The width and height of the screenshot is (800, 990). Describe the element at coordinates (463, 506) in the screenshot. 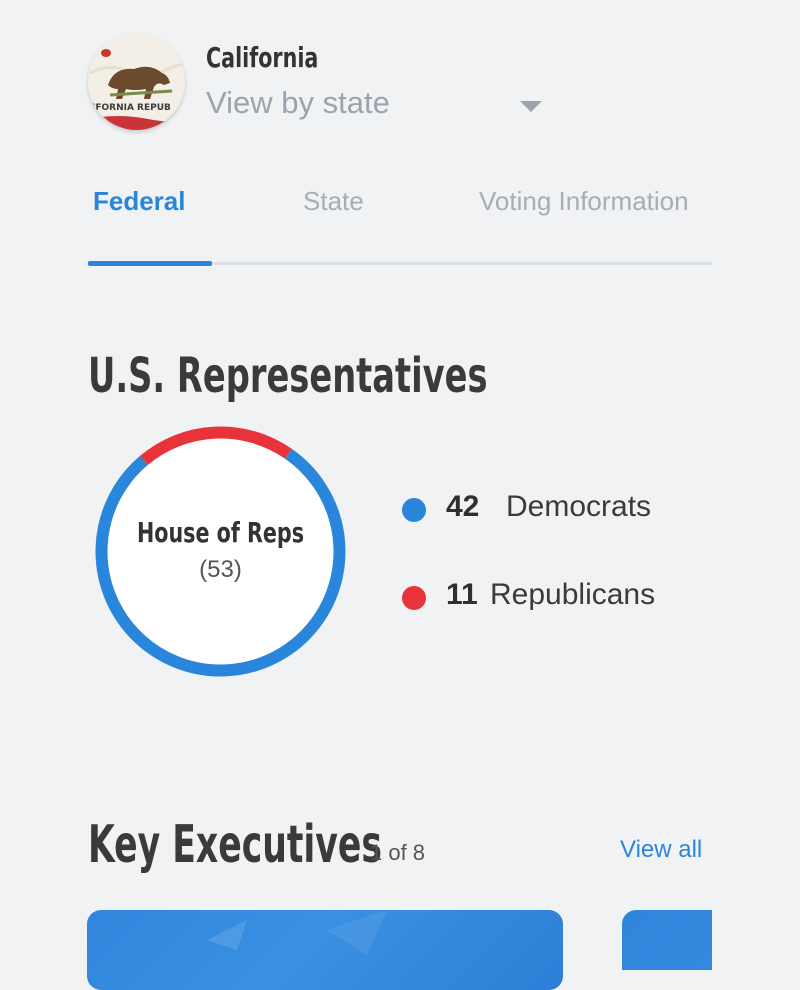

I see `democrat-count: 42` at that location.